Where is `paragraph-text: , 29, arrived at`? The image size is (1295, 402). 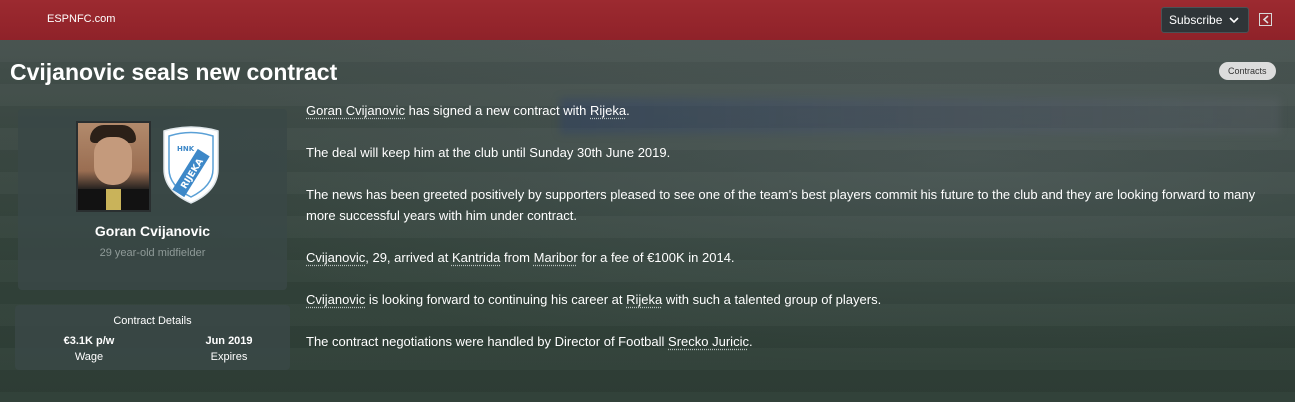
paragraph-text: , 29, arrived at is located at coordinates (408, 257).